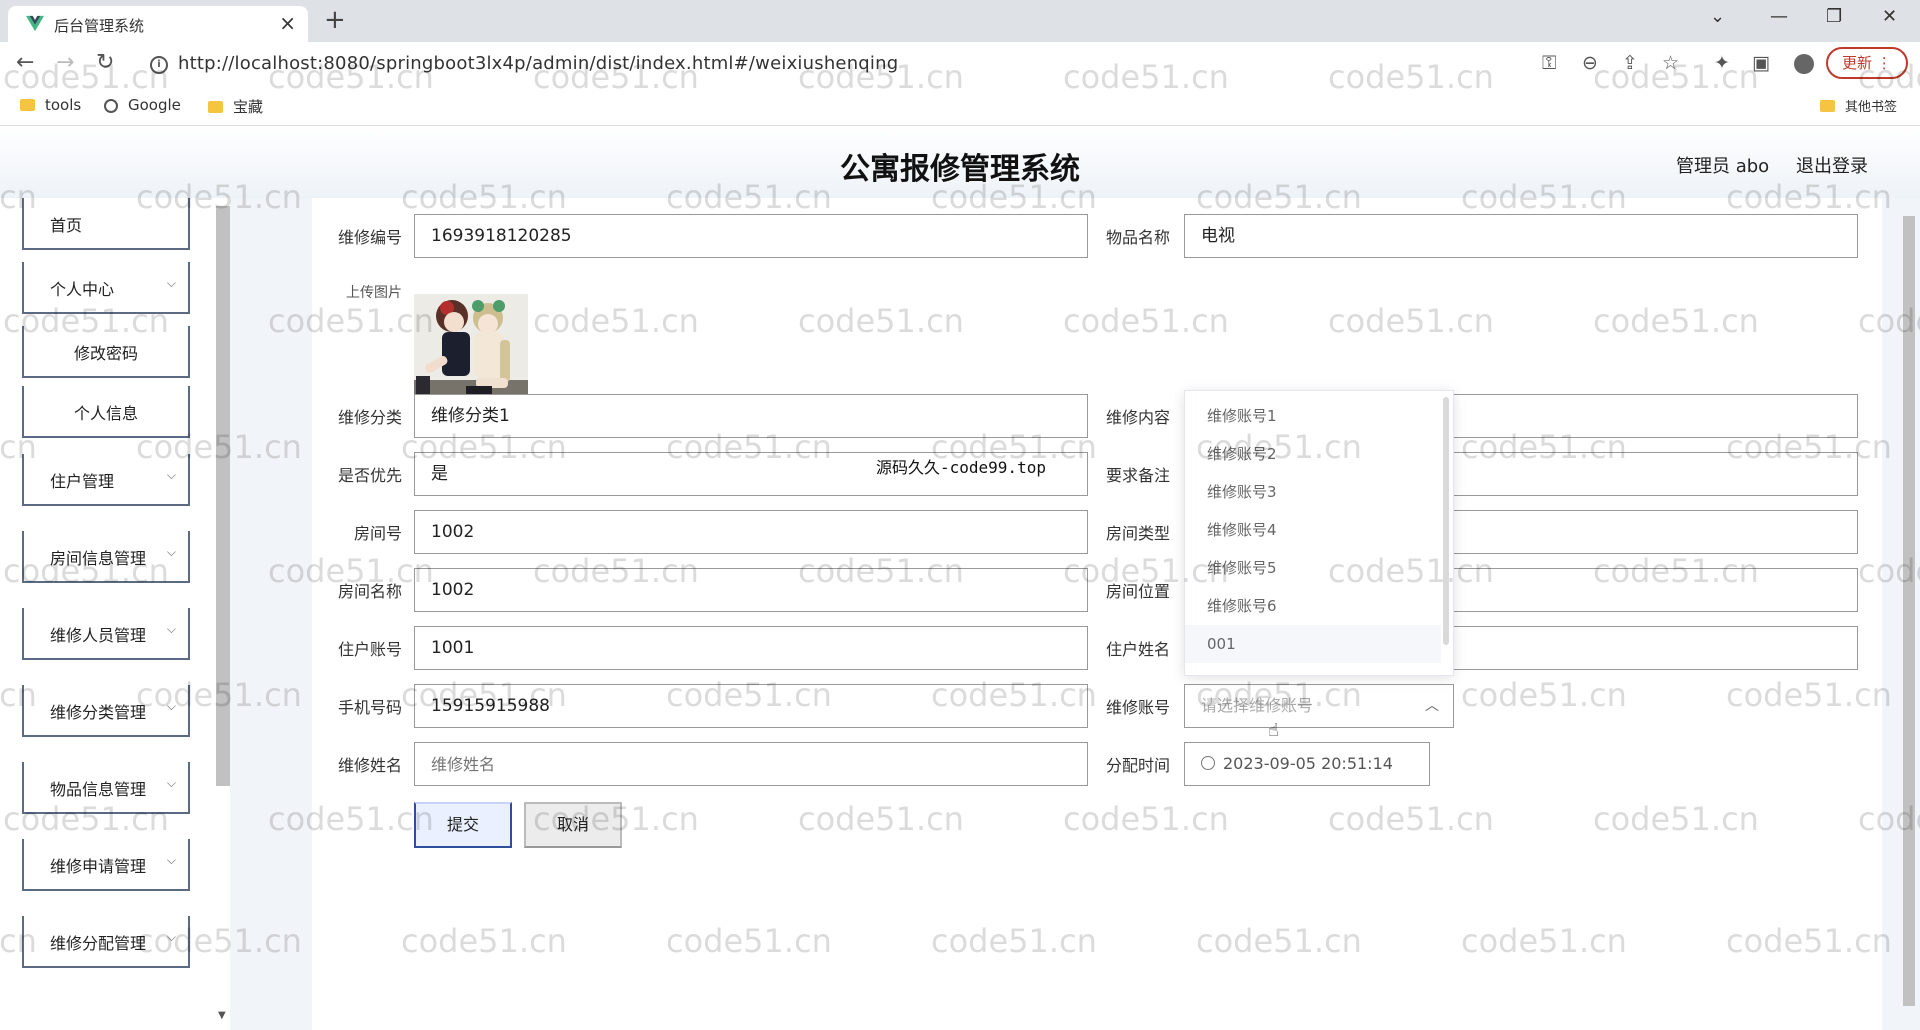  I want to click on label-room-location: 房间位置, so click(1137, 591).